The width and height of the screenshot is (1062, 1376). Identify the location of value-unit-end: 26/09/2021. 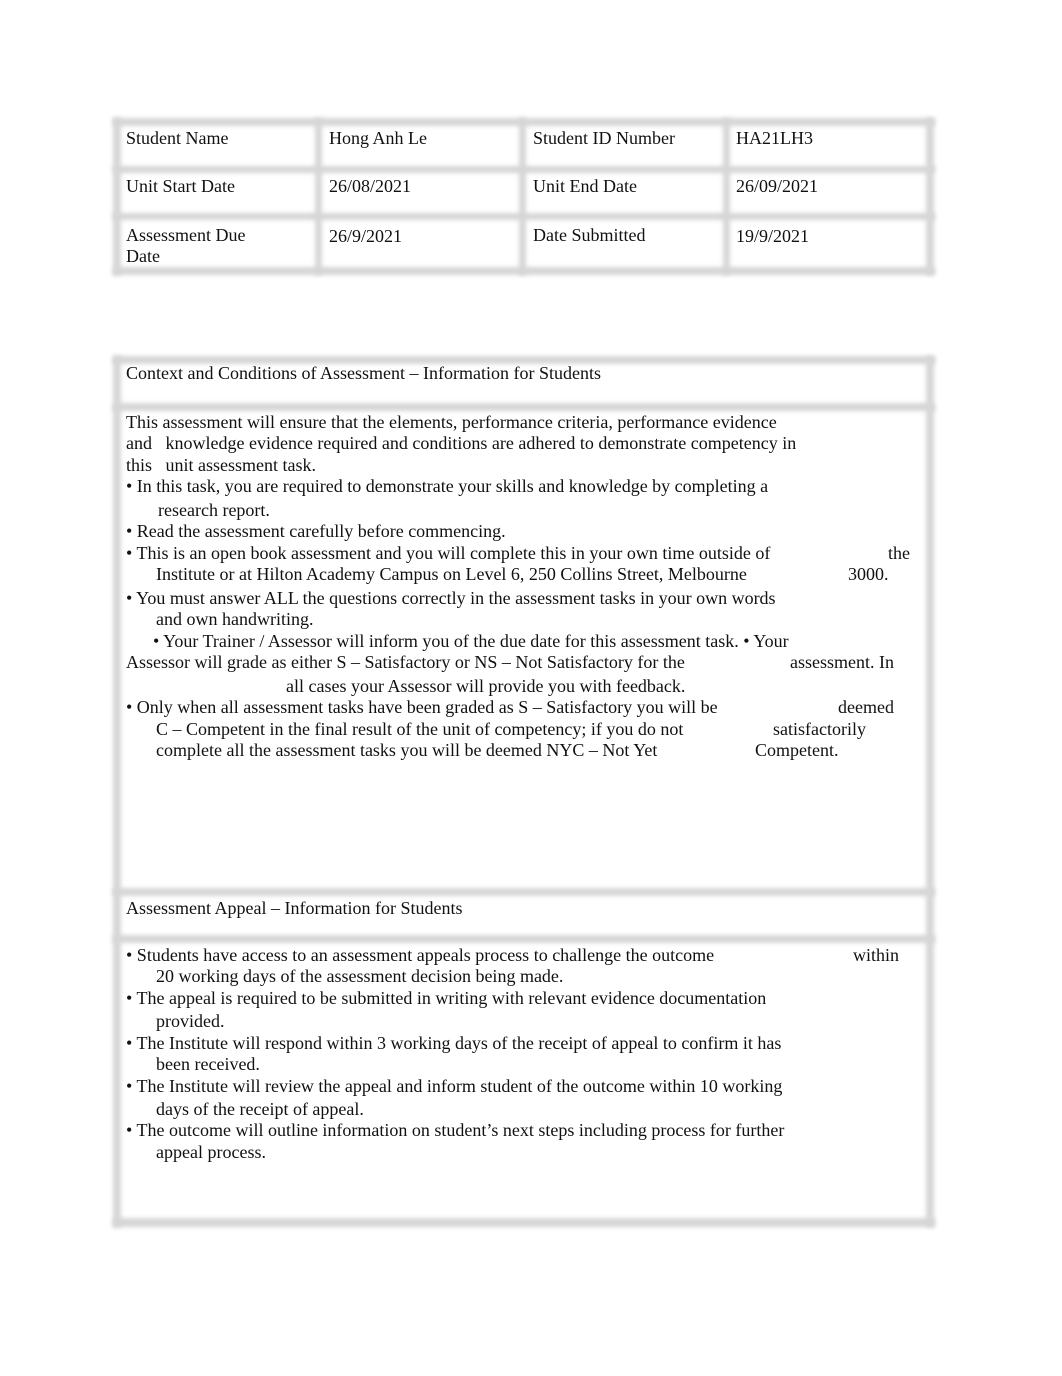
(777, 186).